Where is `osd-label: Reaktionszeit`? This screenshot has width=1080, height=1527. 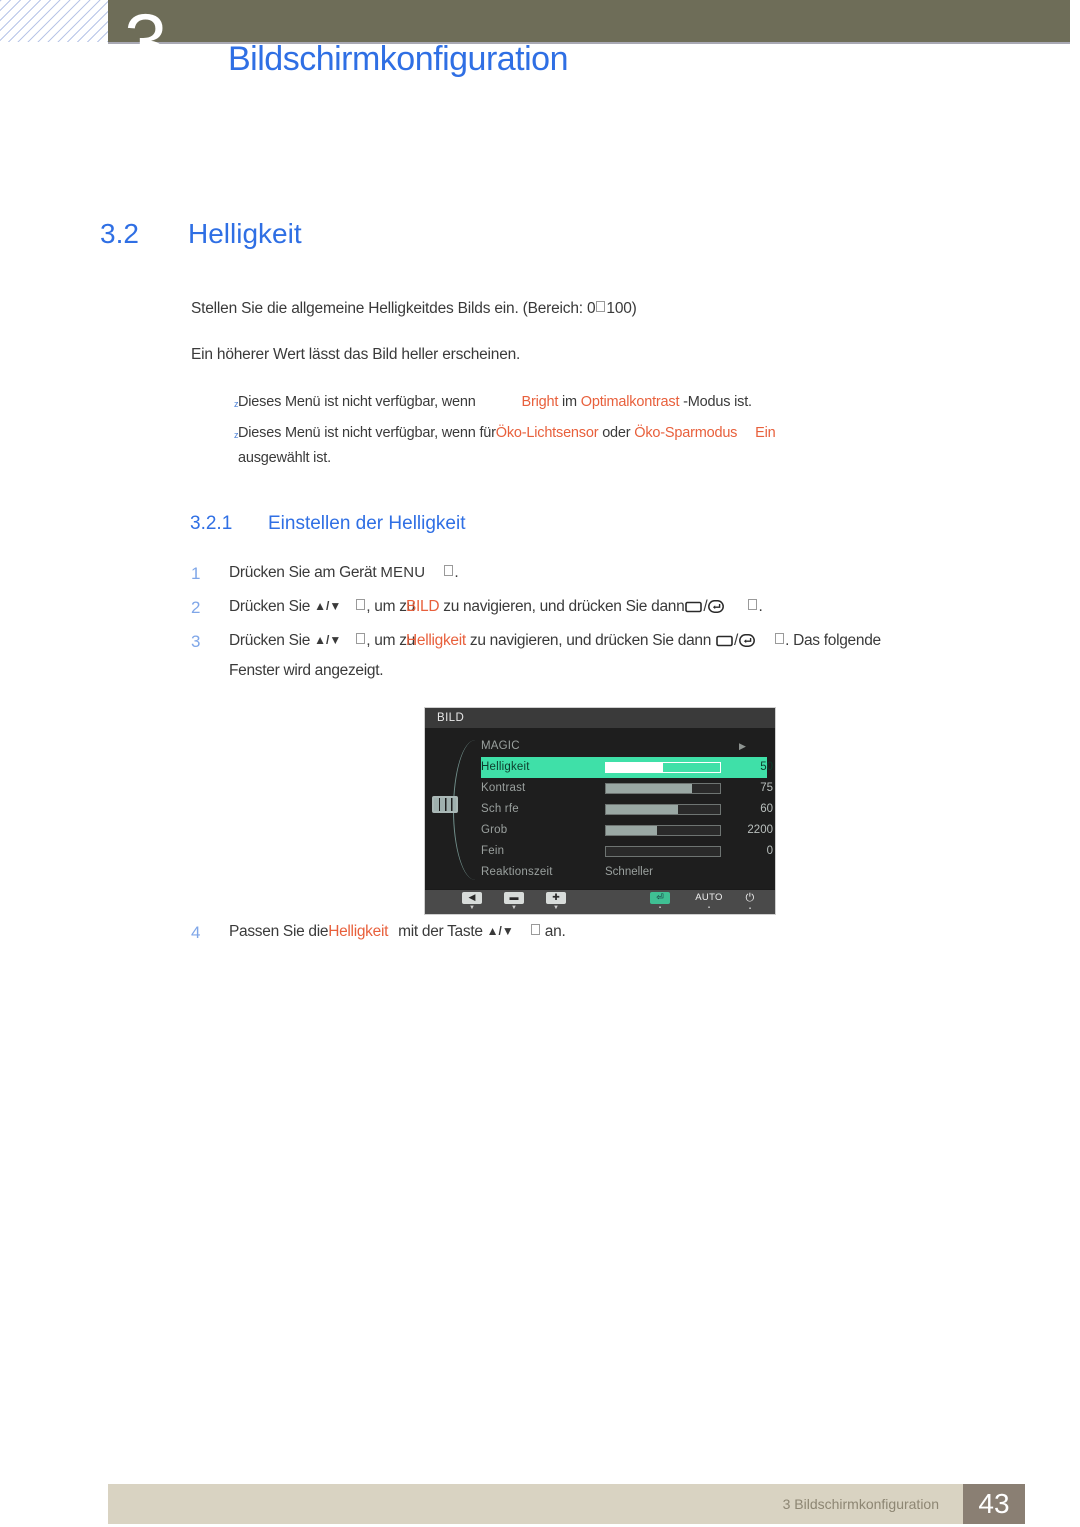
osd-label: Reaktionszeit is located at coordinates (517, 872).